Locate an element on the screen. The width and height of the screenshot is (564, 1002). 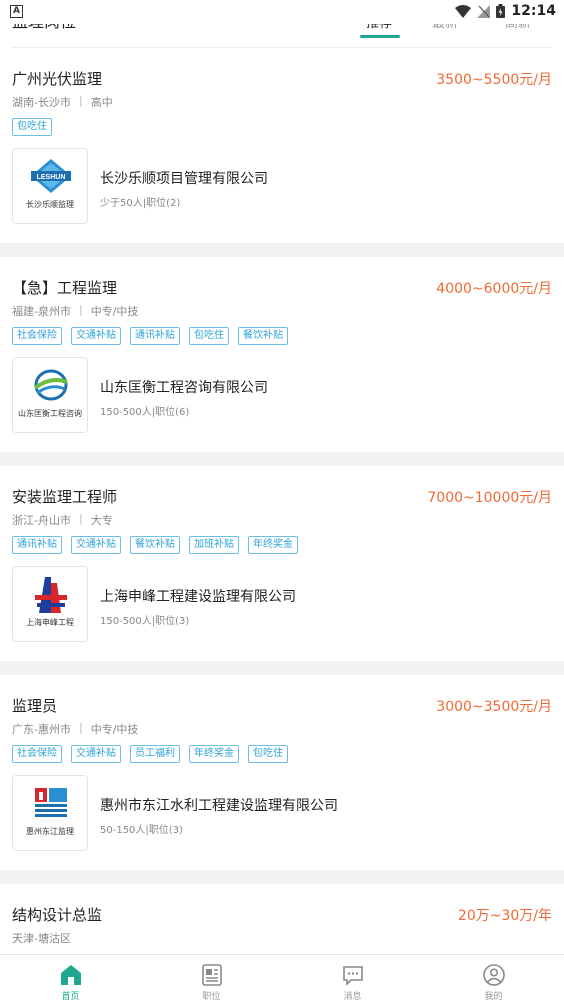
nav-jobs: 职位 is located at coordinates (211, 978).